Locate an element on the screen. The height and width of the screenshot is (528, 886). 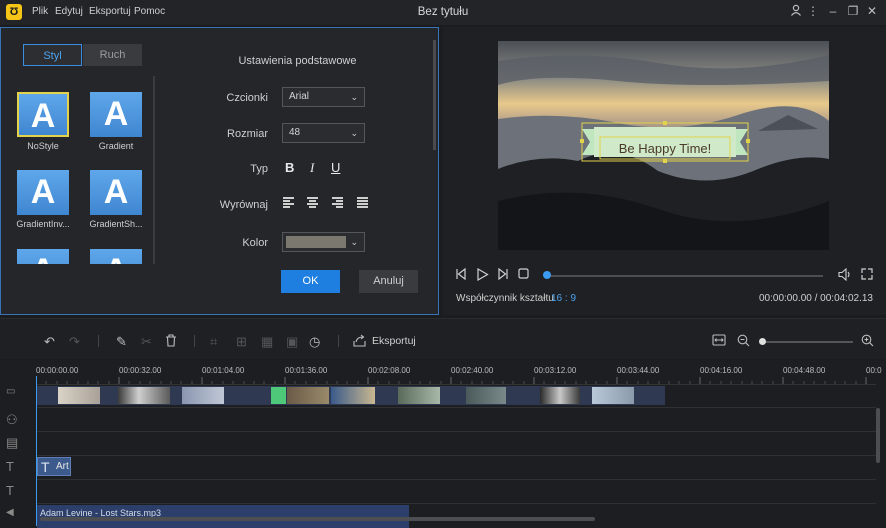
close-icon: ✕ is located at coordinates (872, 11).